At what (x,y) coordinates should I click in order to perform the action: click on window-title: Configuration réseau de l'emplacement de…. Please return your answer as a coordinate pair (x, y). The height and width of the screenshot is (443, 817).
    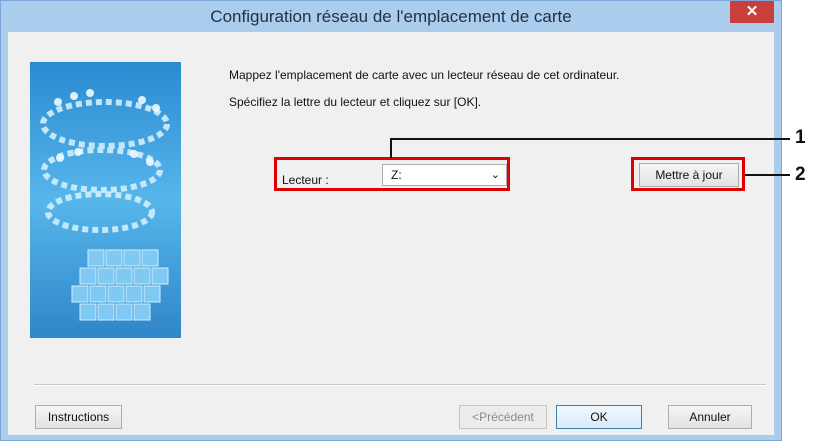
    Looking at the image, I should click on (391, 16).